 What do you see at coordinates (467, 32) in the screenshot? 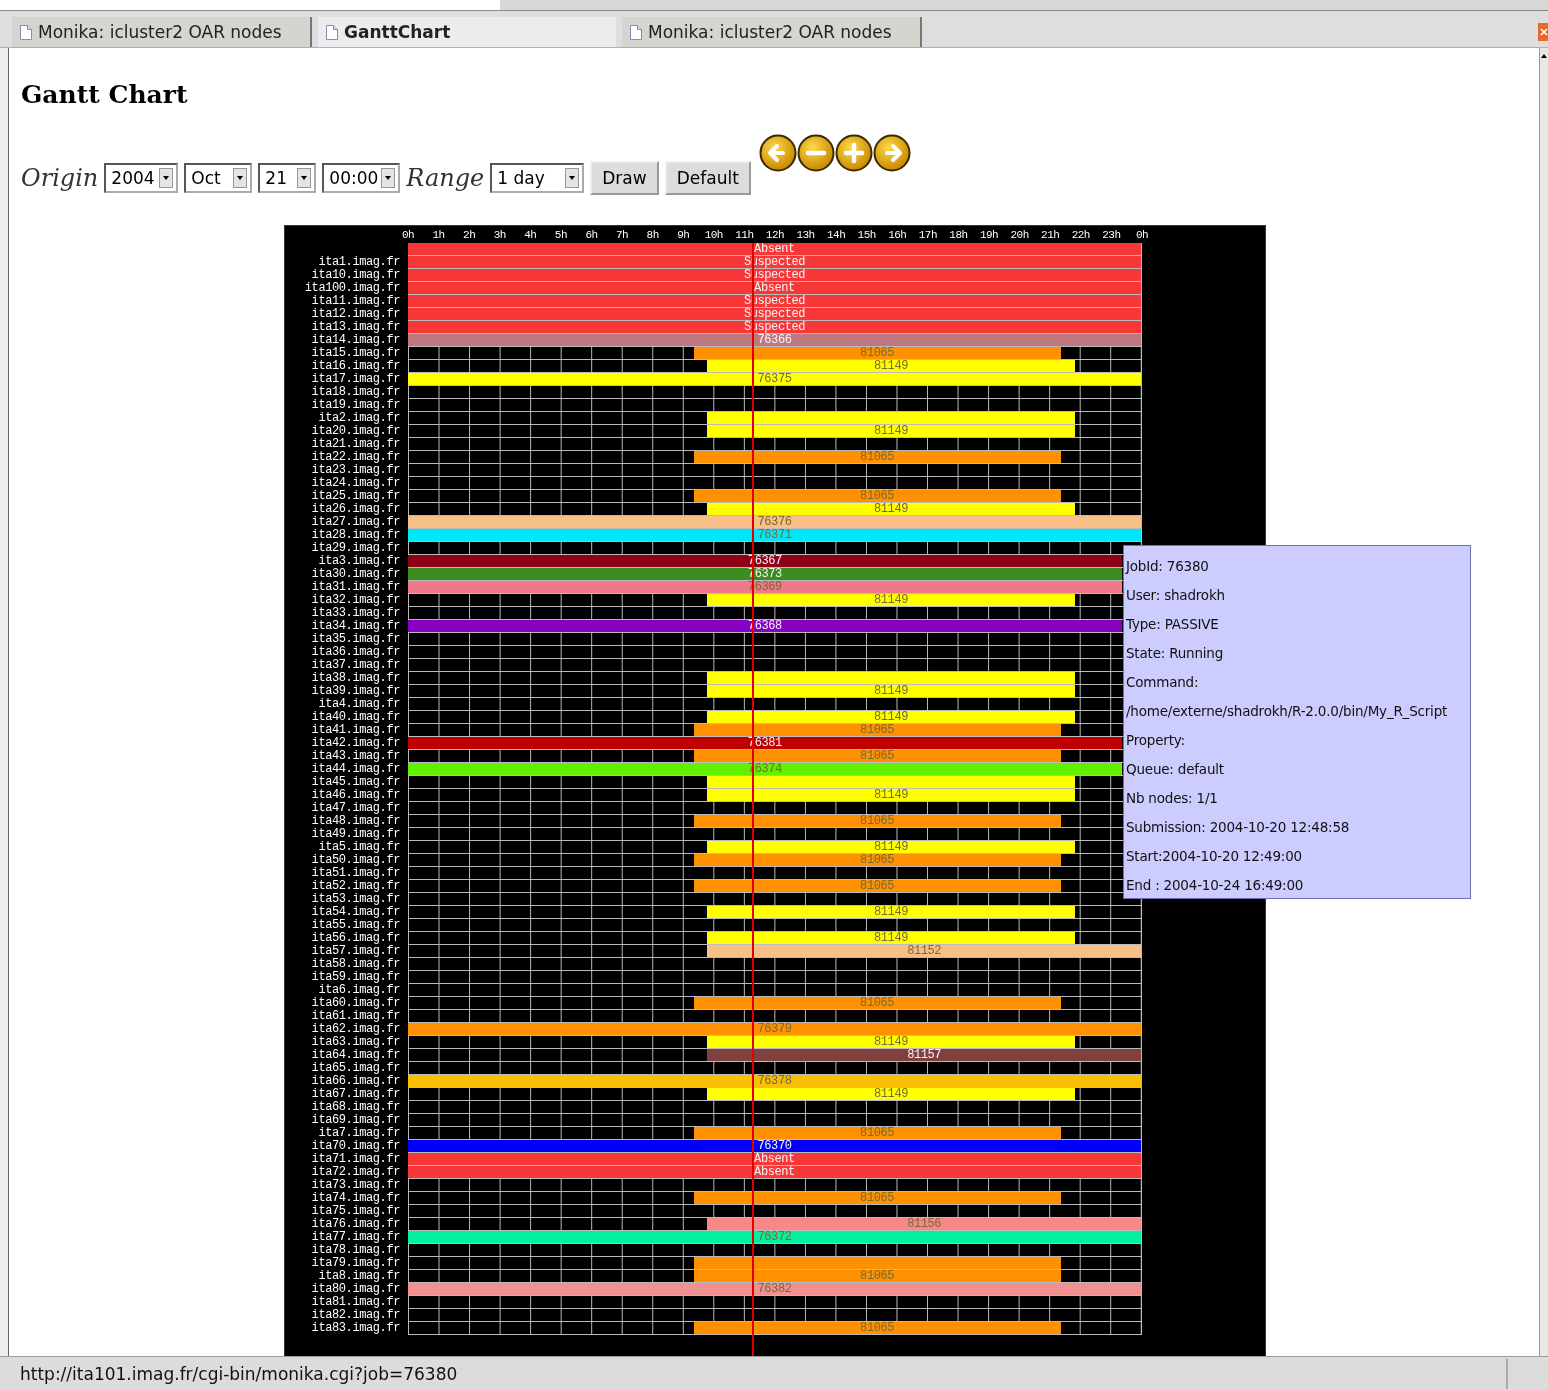
I see `browser-tab: GanttChart` at bounding box center [467, 32].